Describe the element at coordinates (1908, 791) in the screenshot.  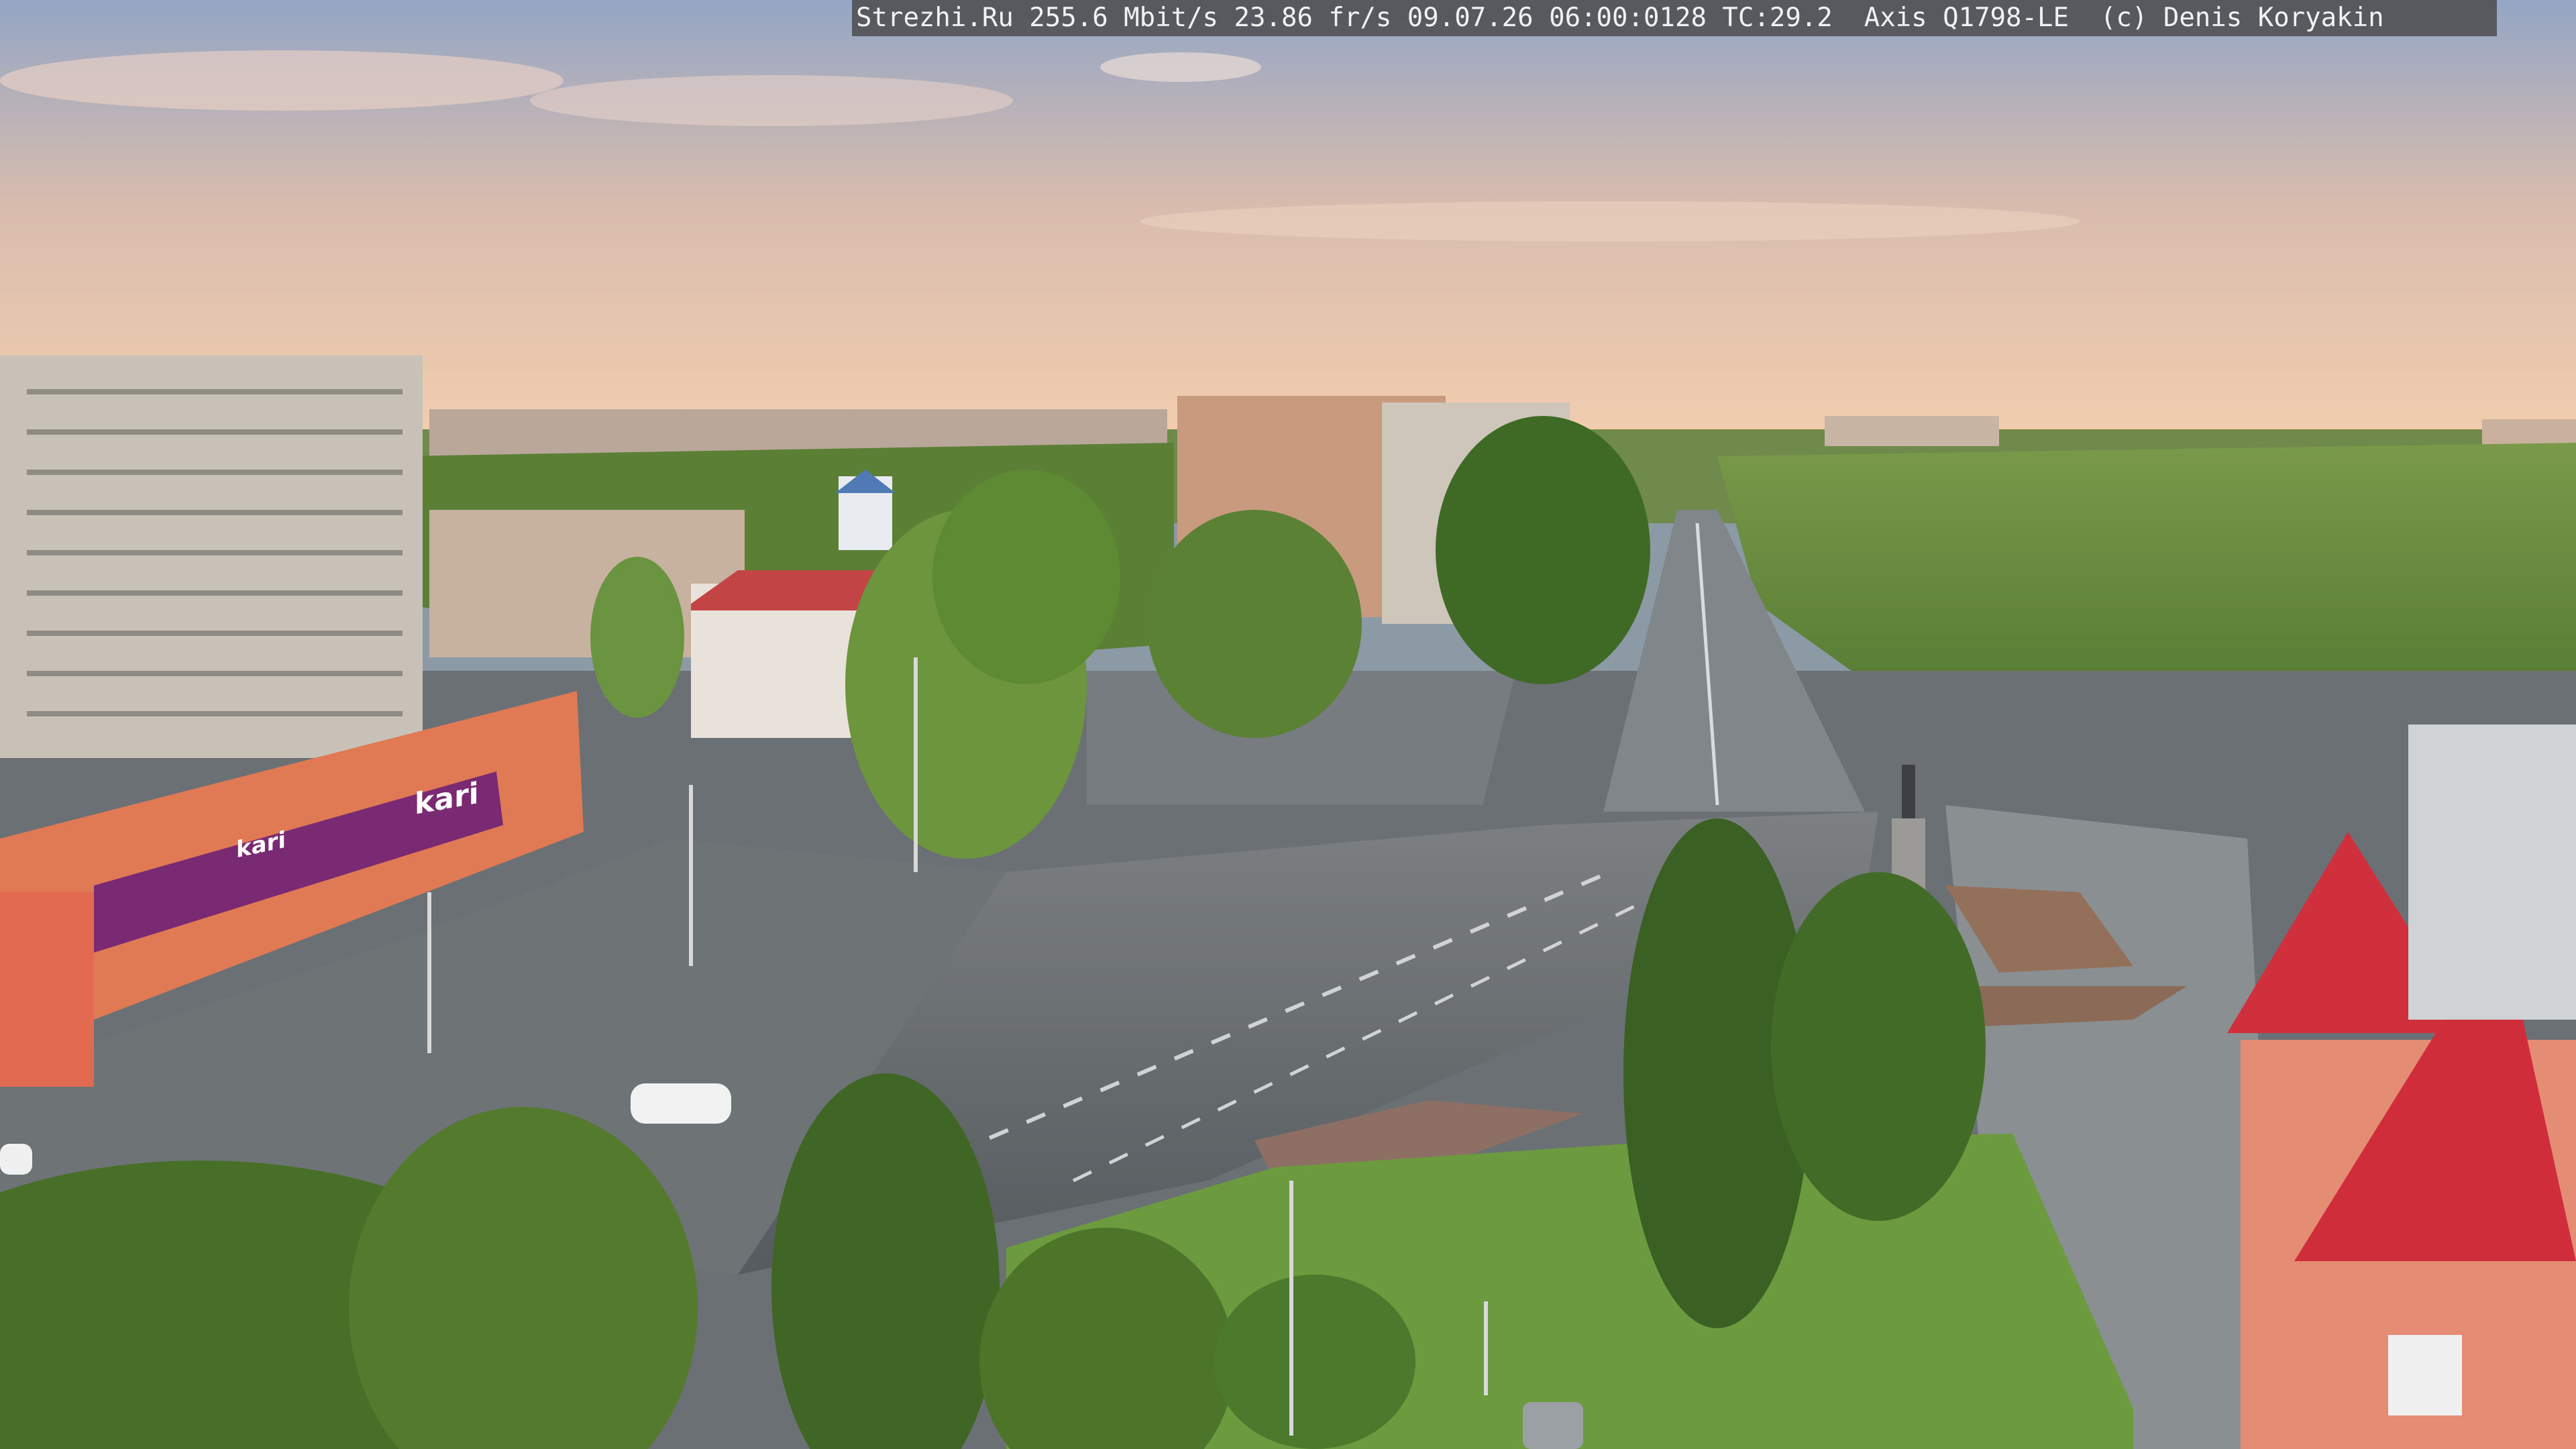
I see `monument-statue` at that location.